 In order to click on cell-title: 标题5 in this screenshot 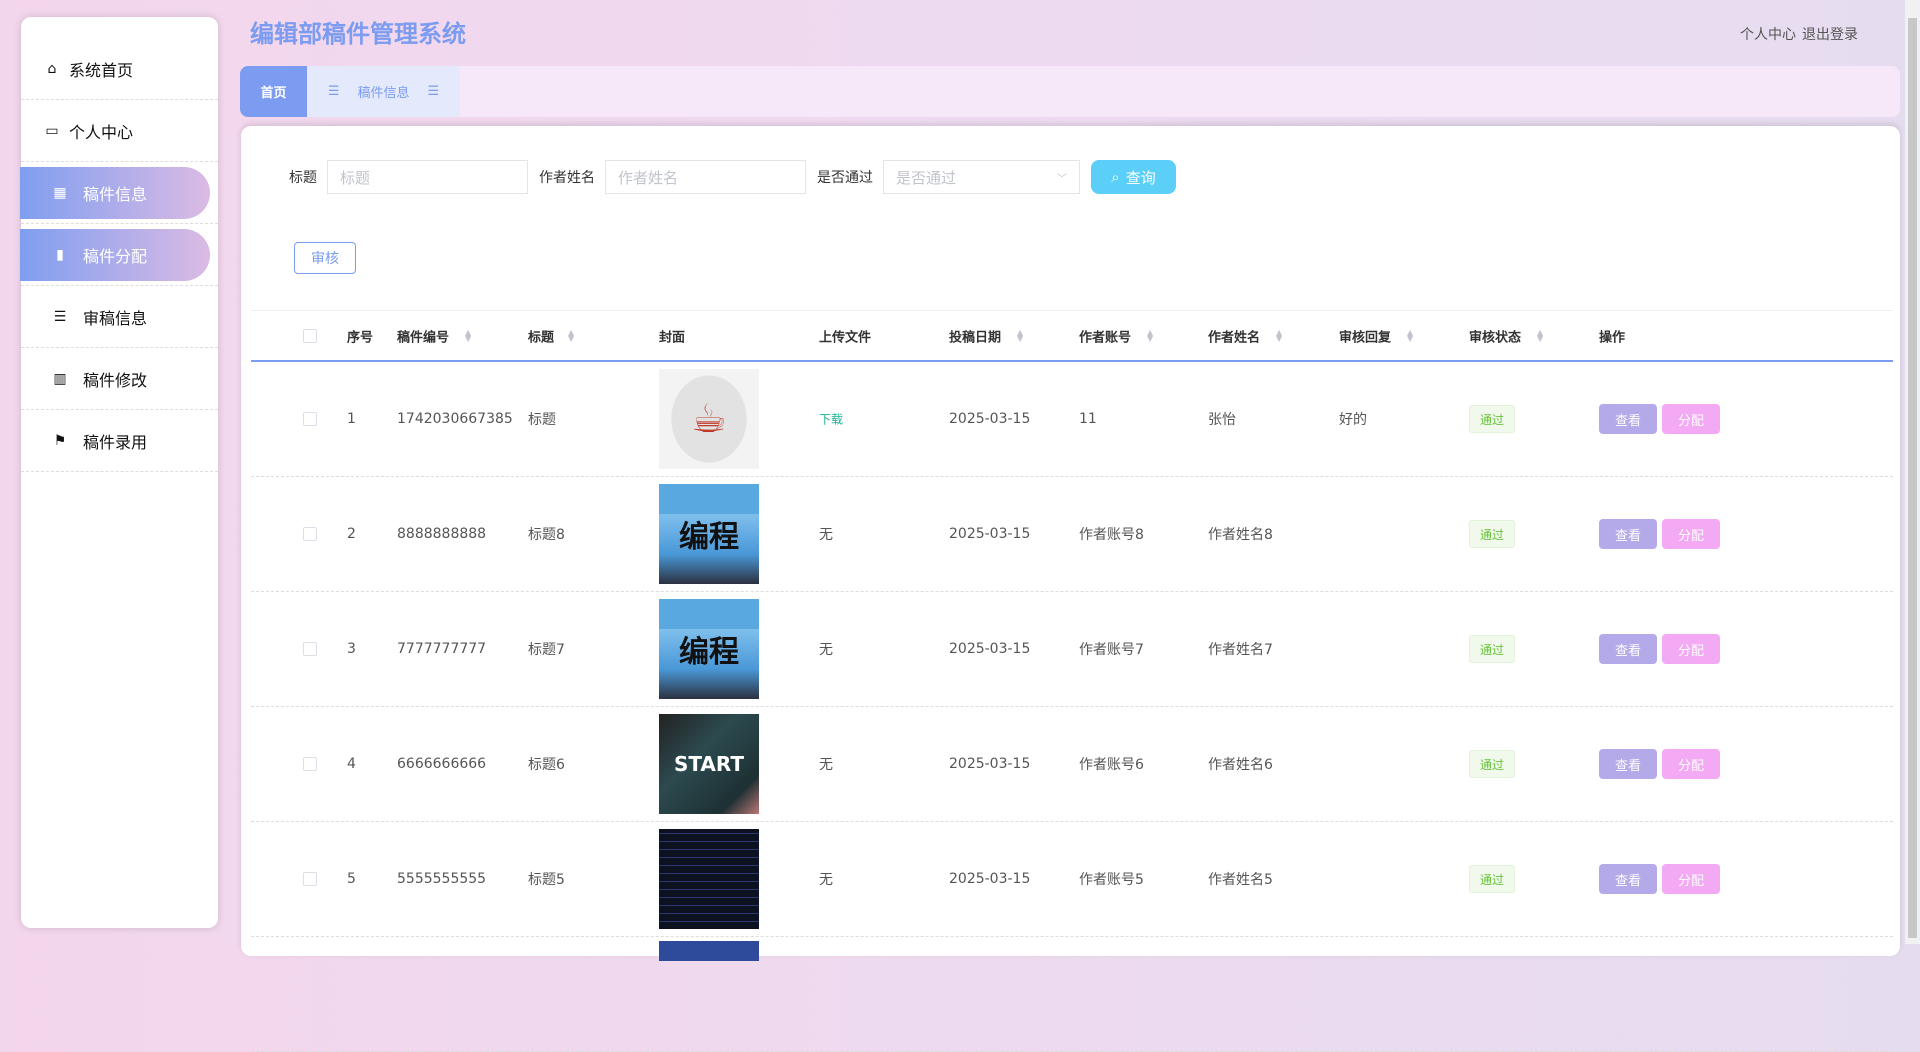, I will do `click(546, 880)`.